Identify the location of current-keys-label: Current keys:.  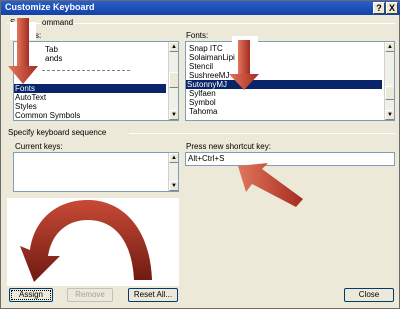
(39, 146).